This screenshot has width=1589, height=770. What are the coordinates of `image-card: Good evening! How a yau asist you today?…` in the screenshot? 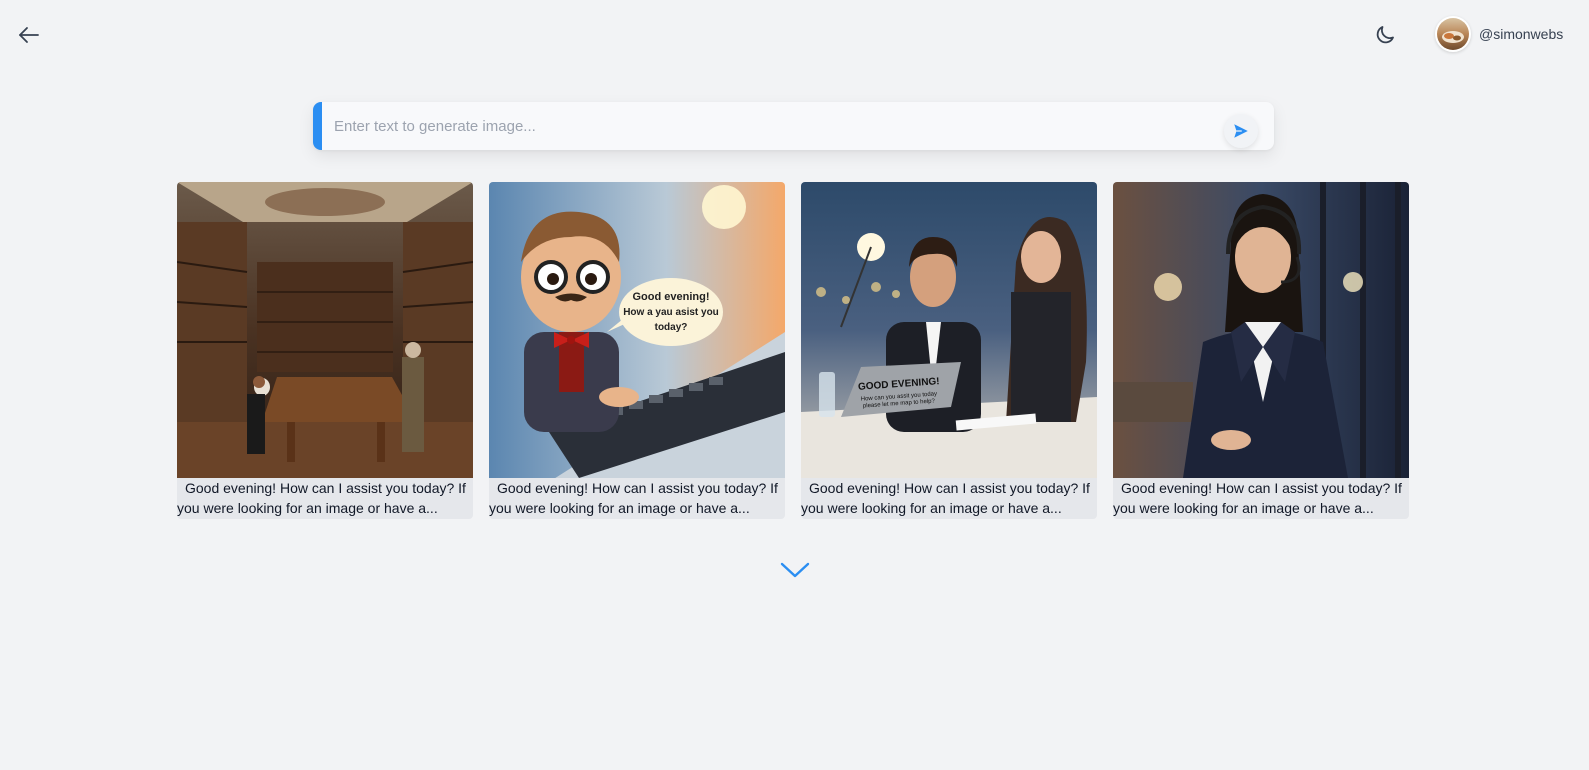 It's located at (637, 350).